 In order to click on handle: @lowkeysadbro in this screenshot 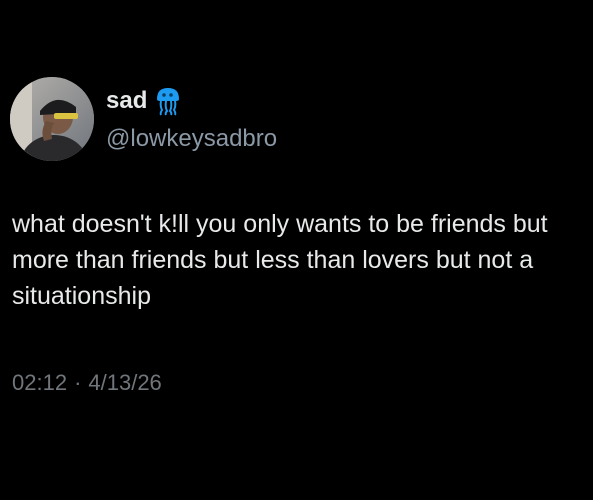, I will do `click(191, 139)`.